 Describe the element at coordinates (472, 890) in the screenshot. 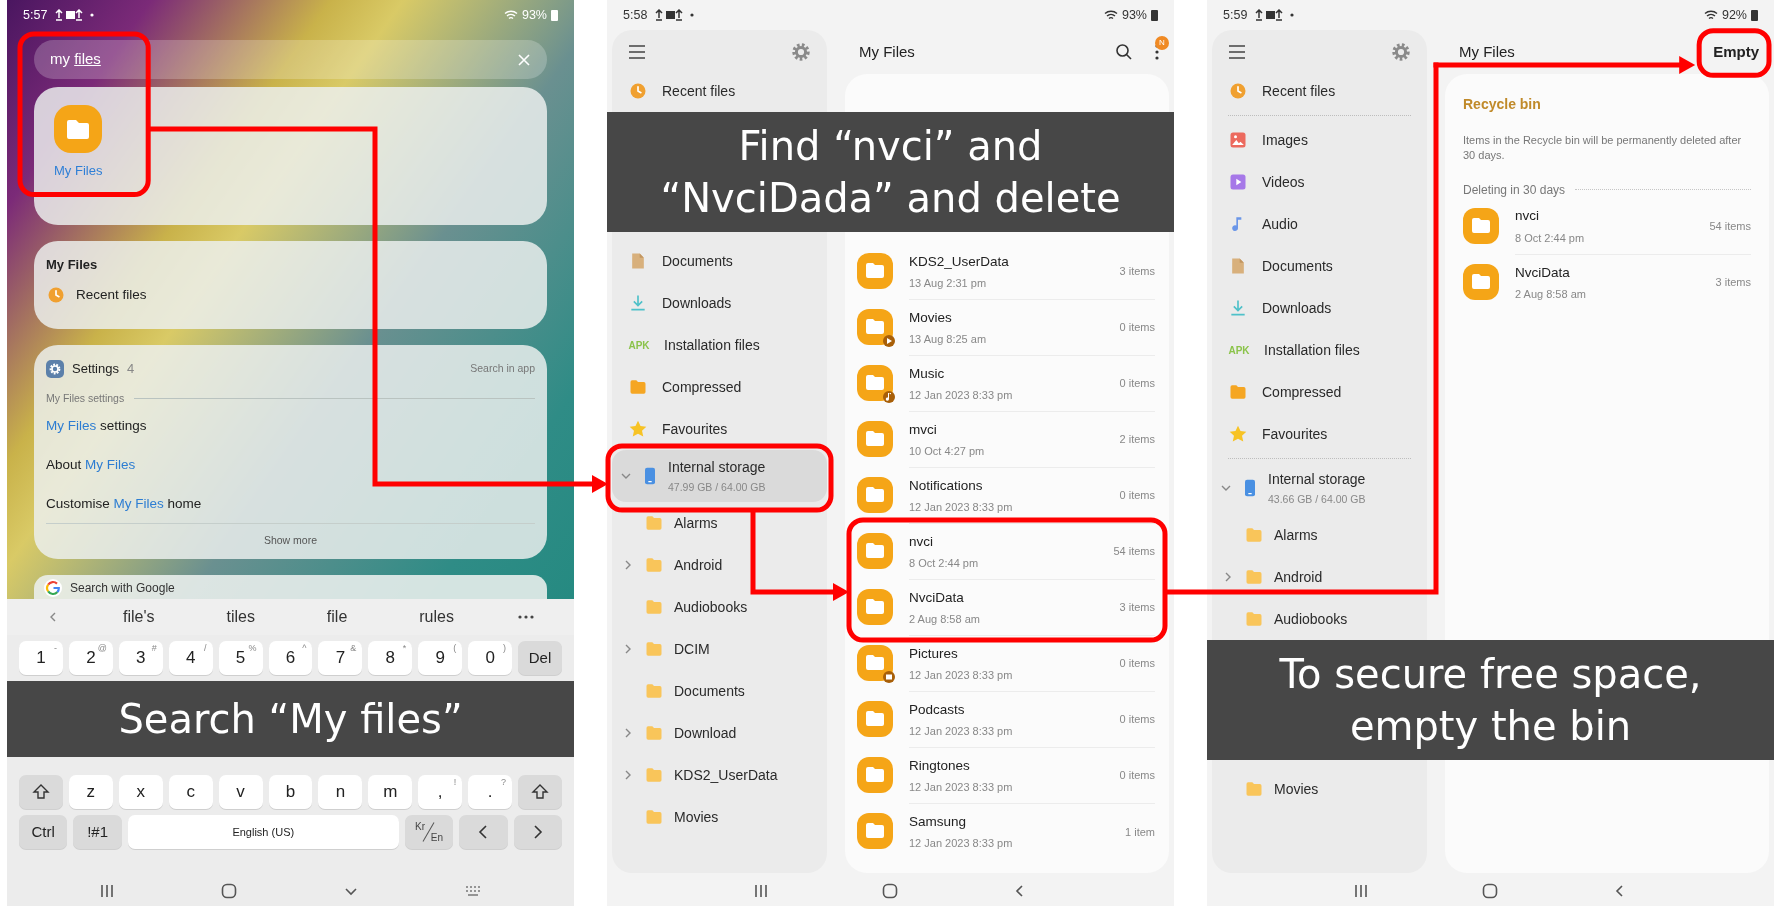

I see `keyboard-icon` at that location.